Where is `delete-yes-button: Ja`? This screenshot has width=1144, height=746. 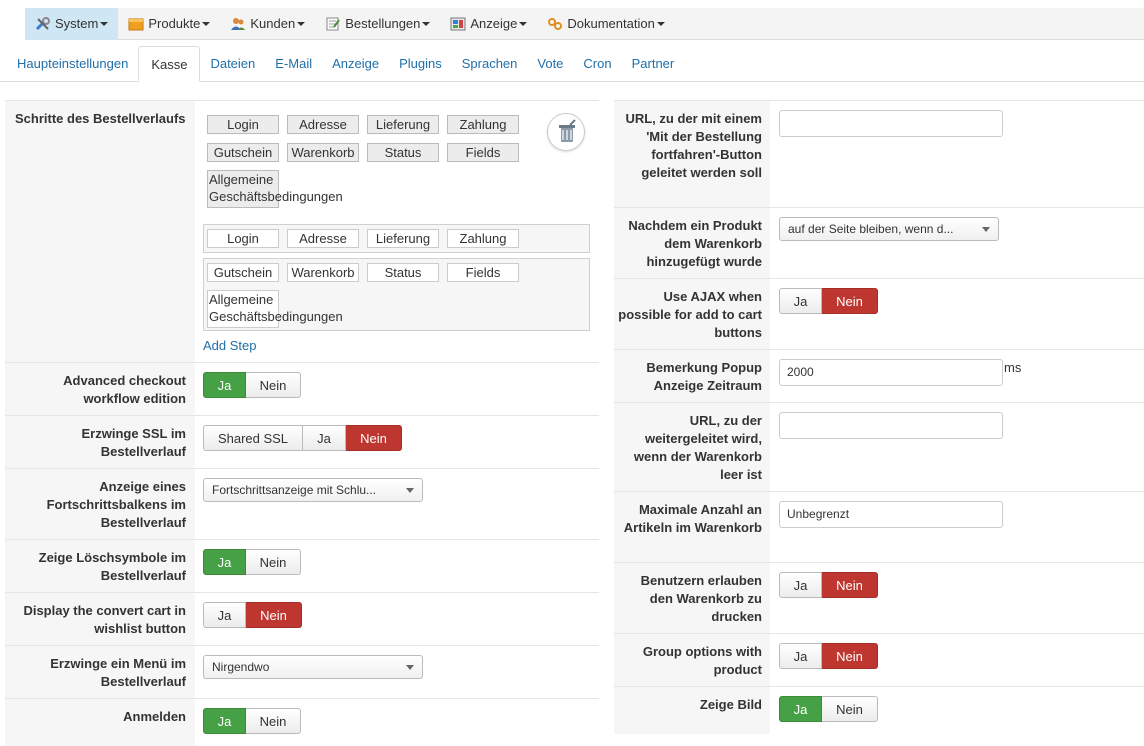 delete-yes-button: Ja is located at coordinates (224, 562).